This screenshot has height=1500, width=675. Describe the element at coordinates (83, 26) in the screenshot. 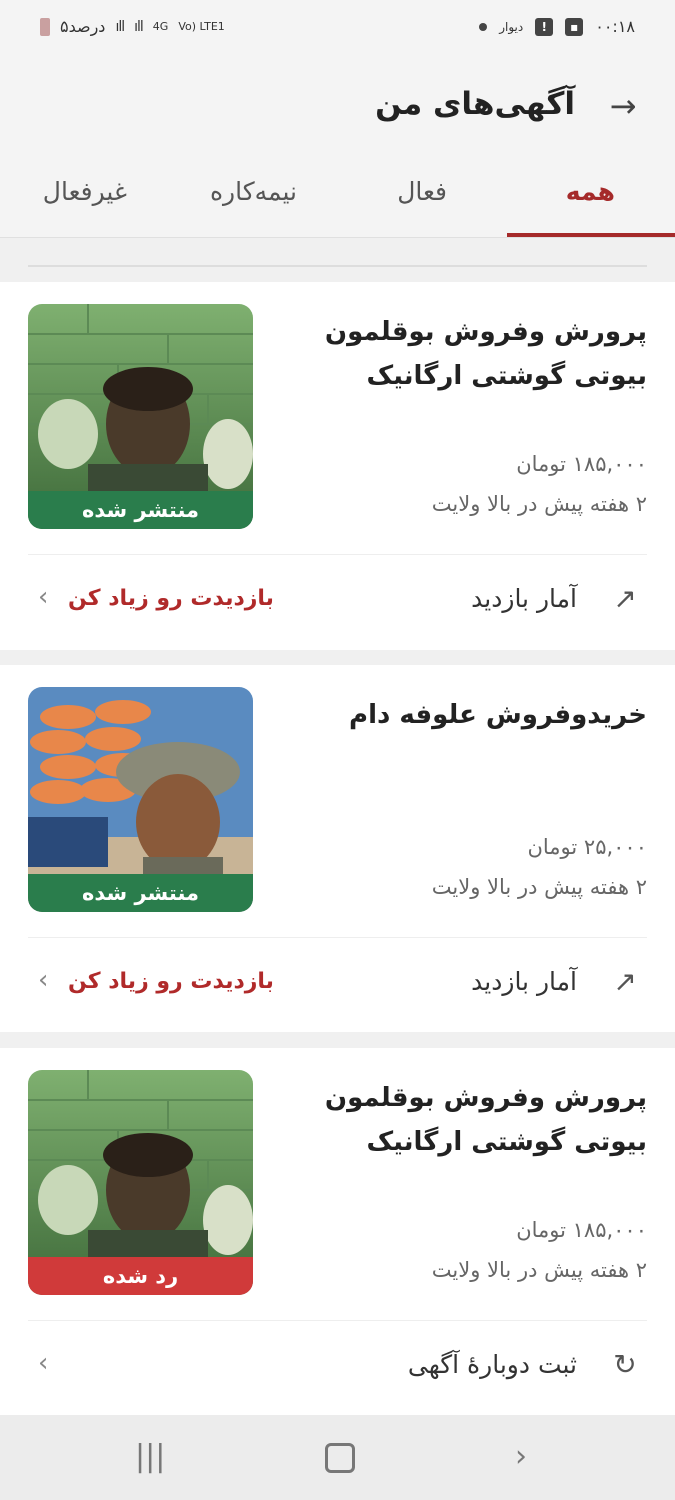

I see `battery-text: ۵درصد` at that location.